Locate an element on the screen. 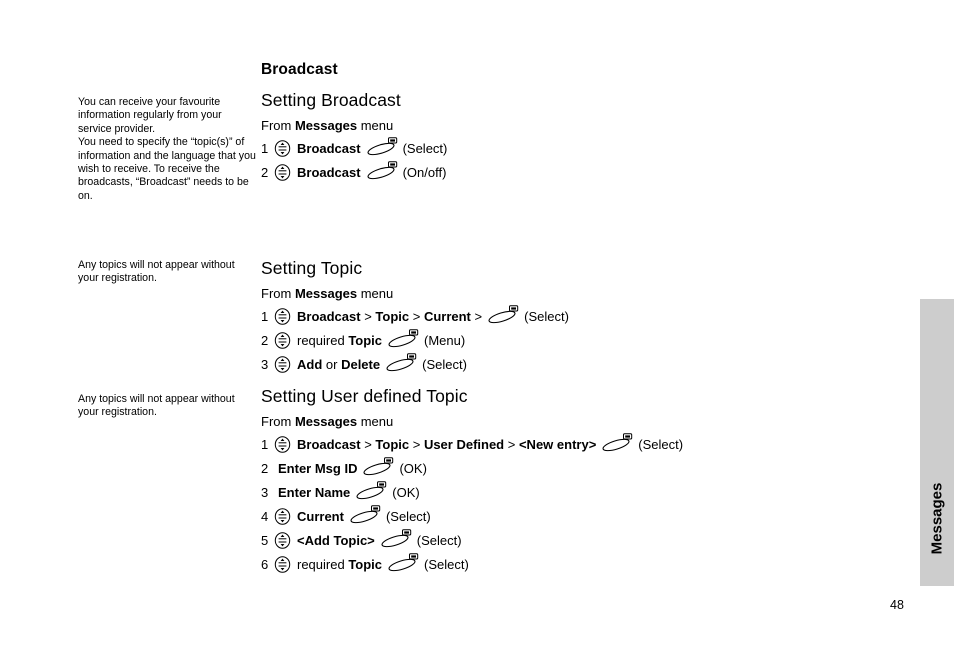 This screenshot has height=647, width=954. step-label: Broadcast > Topic > Current > is located at coordinates (389, 316).